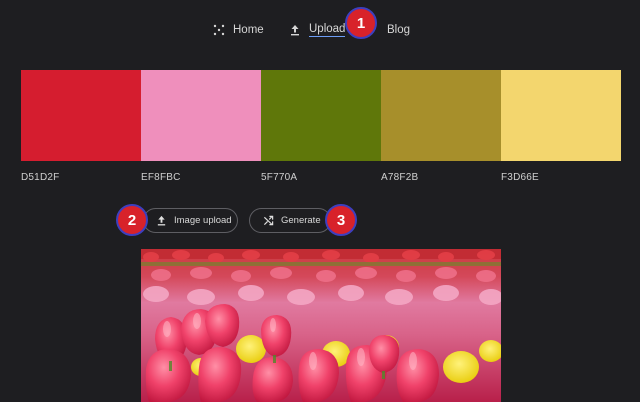 This screenshot has height=402, width=640. What do you see at coordinates (268, 220) in the screenshot?
I see `shuffle-icon` at bounding box center [268, 220].